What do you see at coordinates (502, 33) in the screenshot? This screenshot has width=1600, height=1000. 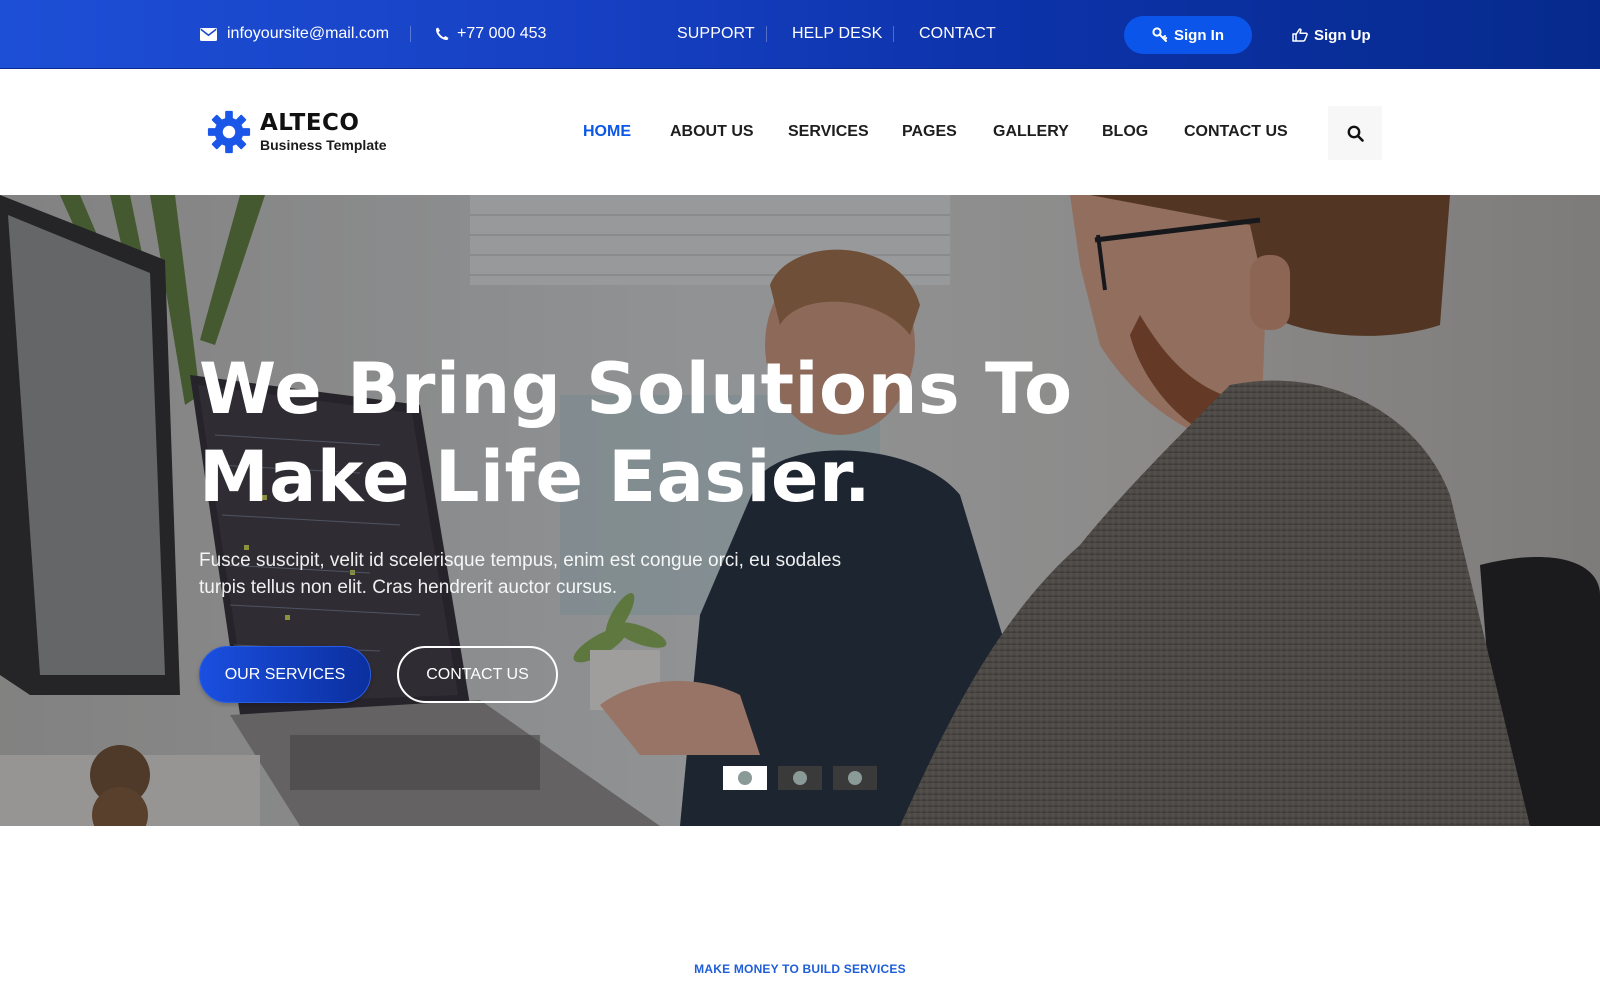 I see `phone-text: +77 000 453` at bounding box center [502, 33].